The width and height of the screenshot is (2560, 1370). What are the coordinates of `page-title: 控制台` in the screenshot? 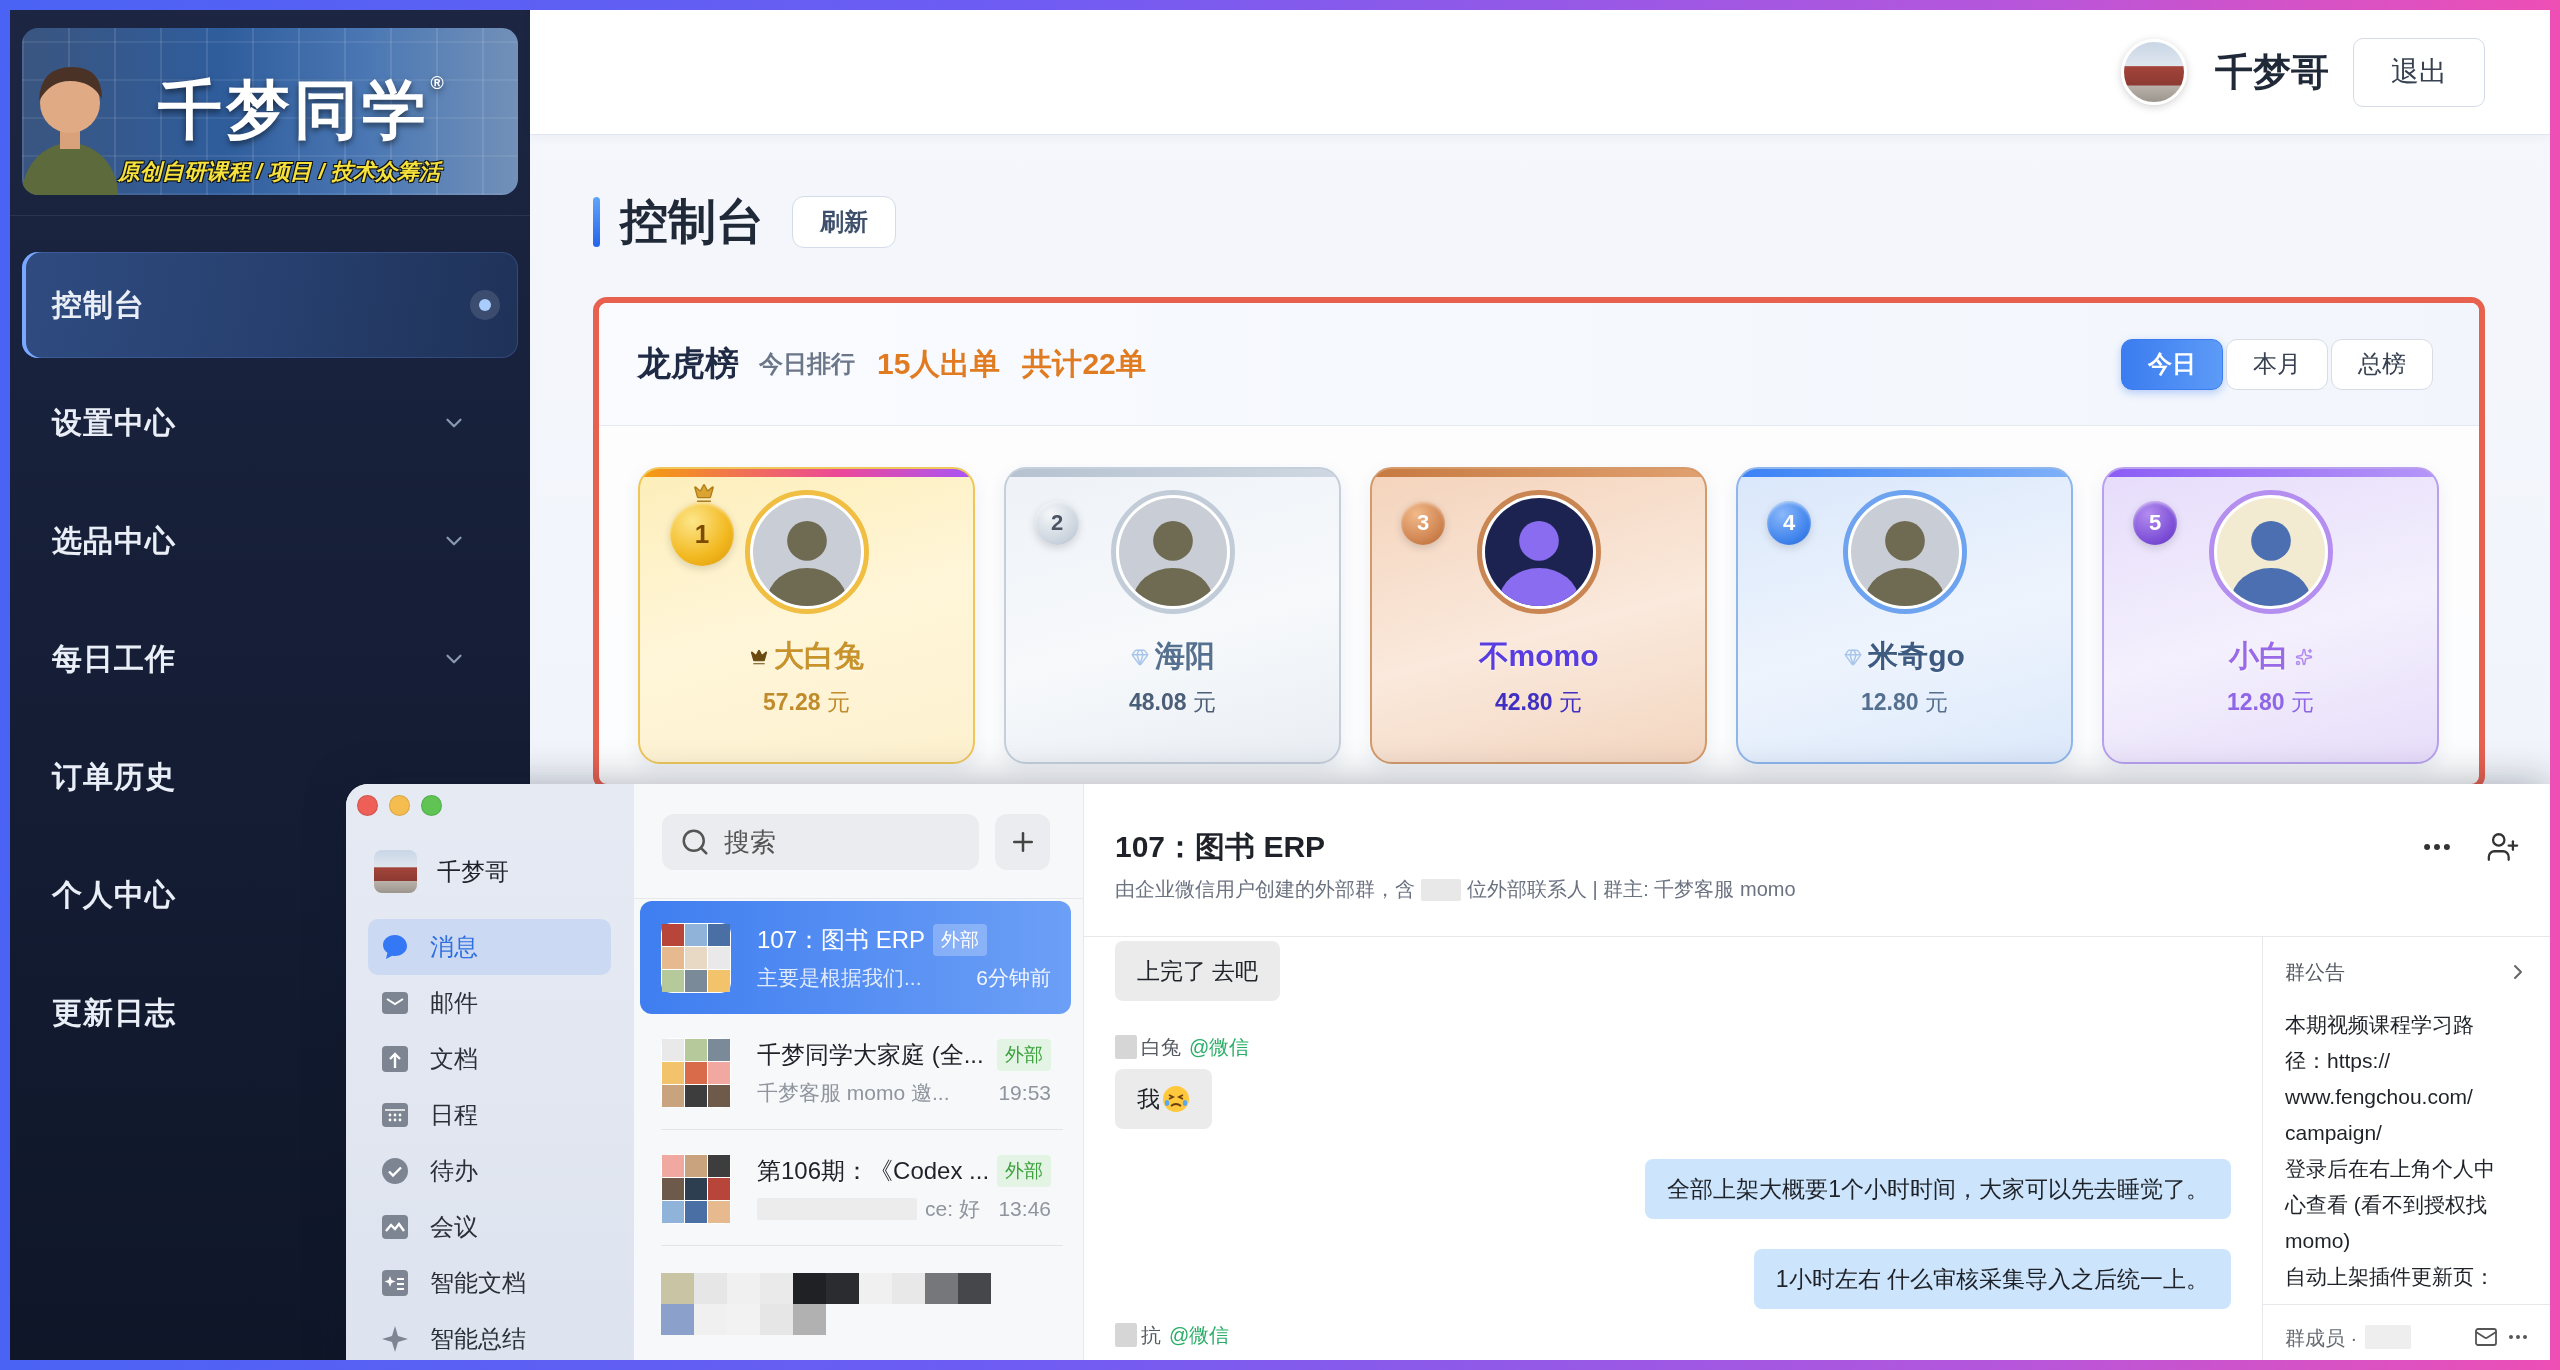 It's located at (692, 222).